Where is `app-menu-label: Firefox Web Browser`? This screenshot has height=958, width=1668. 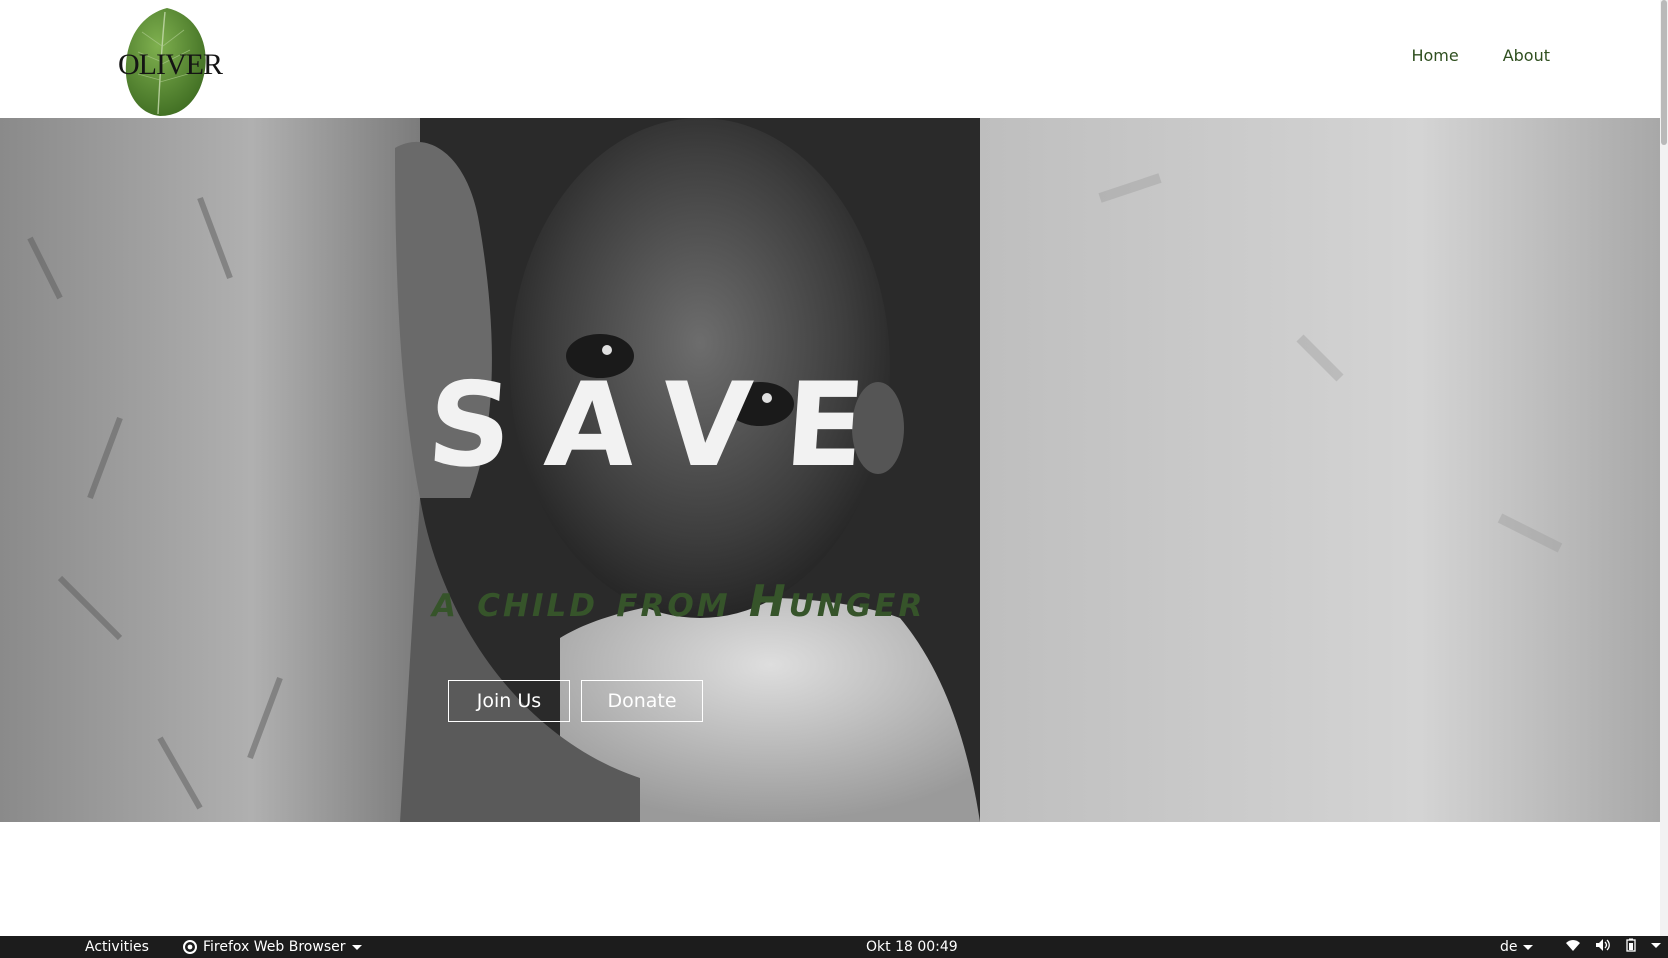
app-menu-label: Firefox Web Browser is located at coordinates (274, 947).